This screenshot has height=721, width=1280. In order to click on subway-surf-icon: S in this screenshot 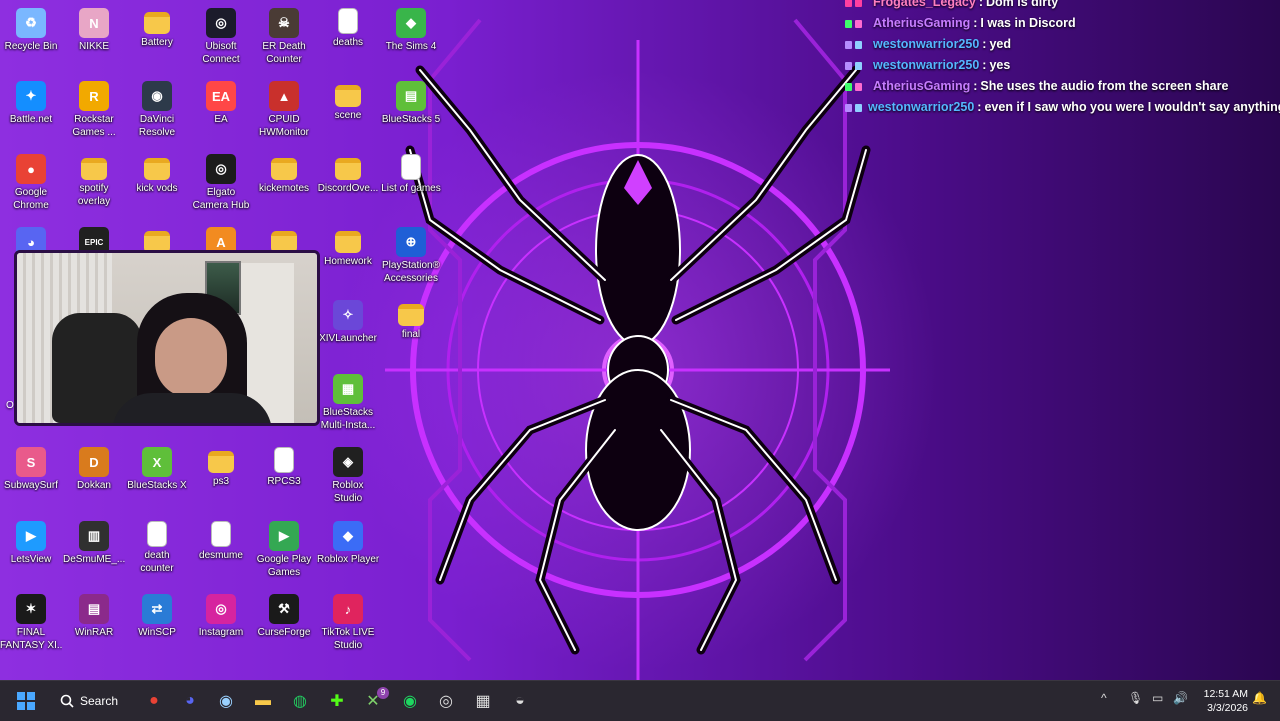, I will do `click(31, 462)`.